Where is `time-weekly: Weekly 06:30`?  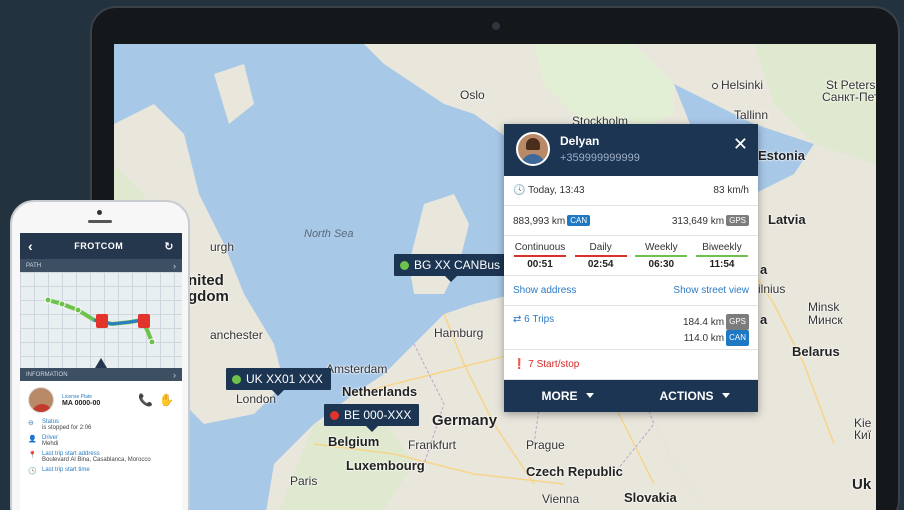
time-weekly: Weekly 06:30 is located at coordinates (661, 256).